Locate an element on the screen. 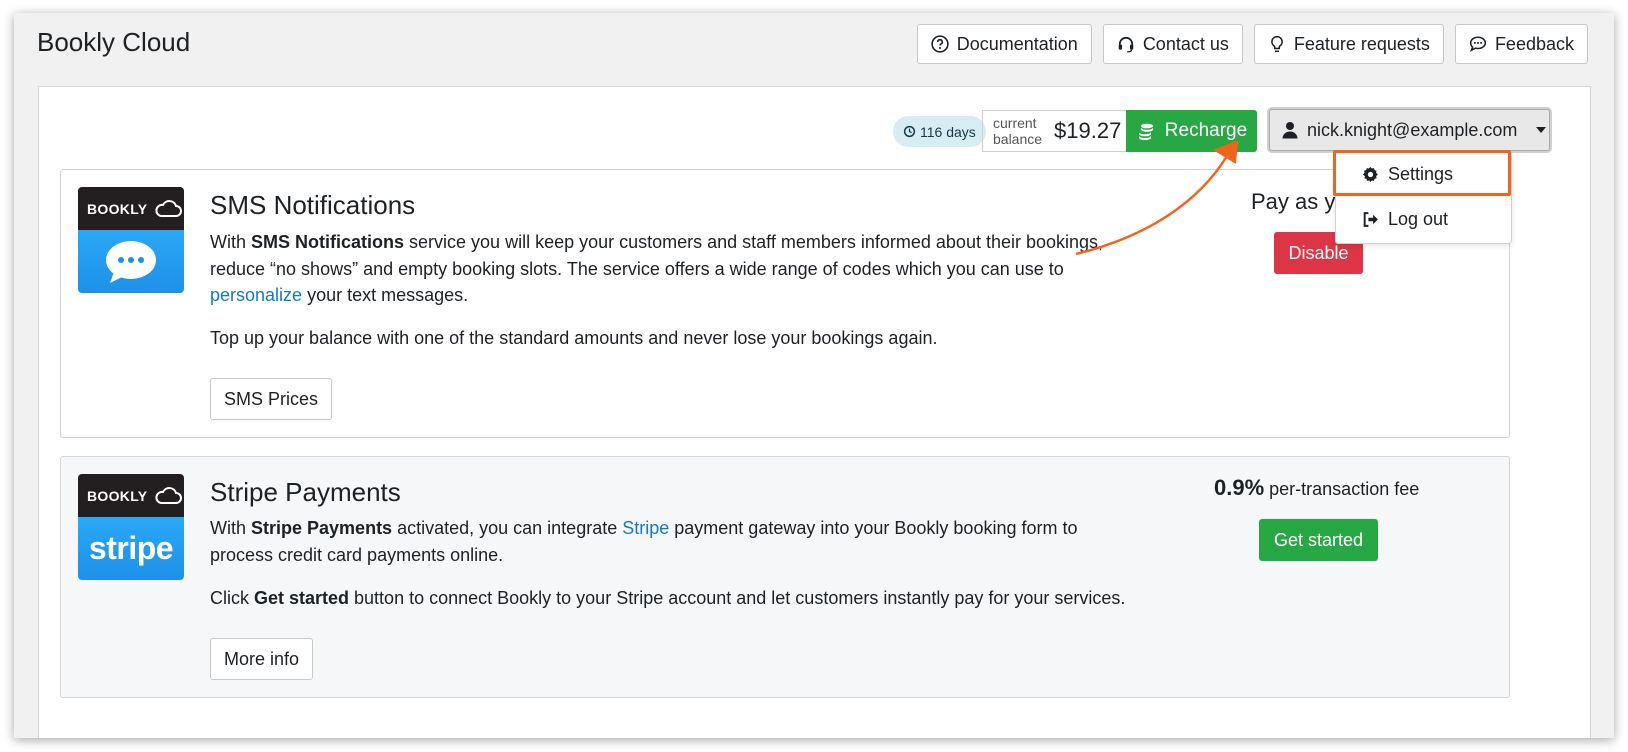 The image size is (1628, 752). lightbulb-icon is located at coordinates (1277, 44).